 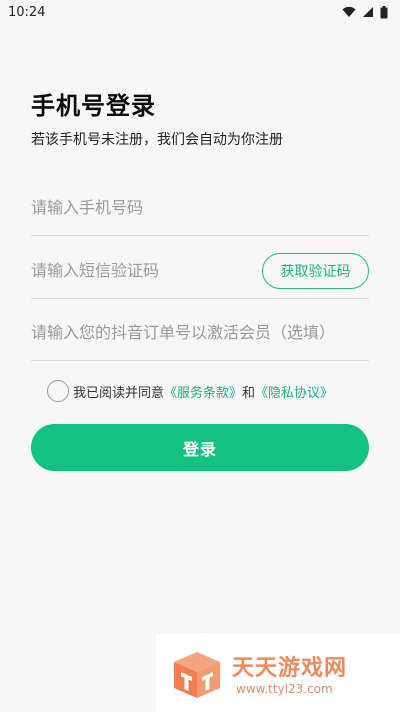 What do you see at coordinates (294, 391) in the screenshot?
I see `privacy-link: 《隐私协议》` at bounding box center [294, 391].